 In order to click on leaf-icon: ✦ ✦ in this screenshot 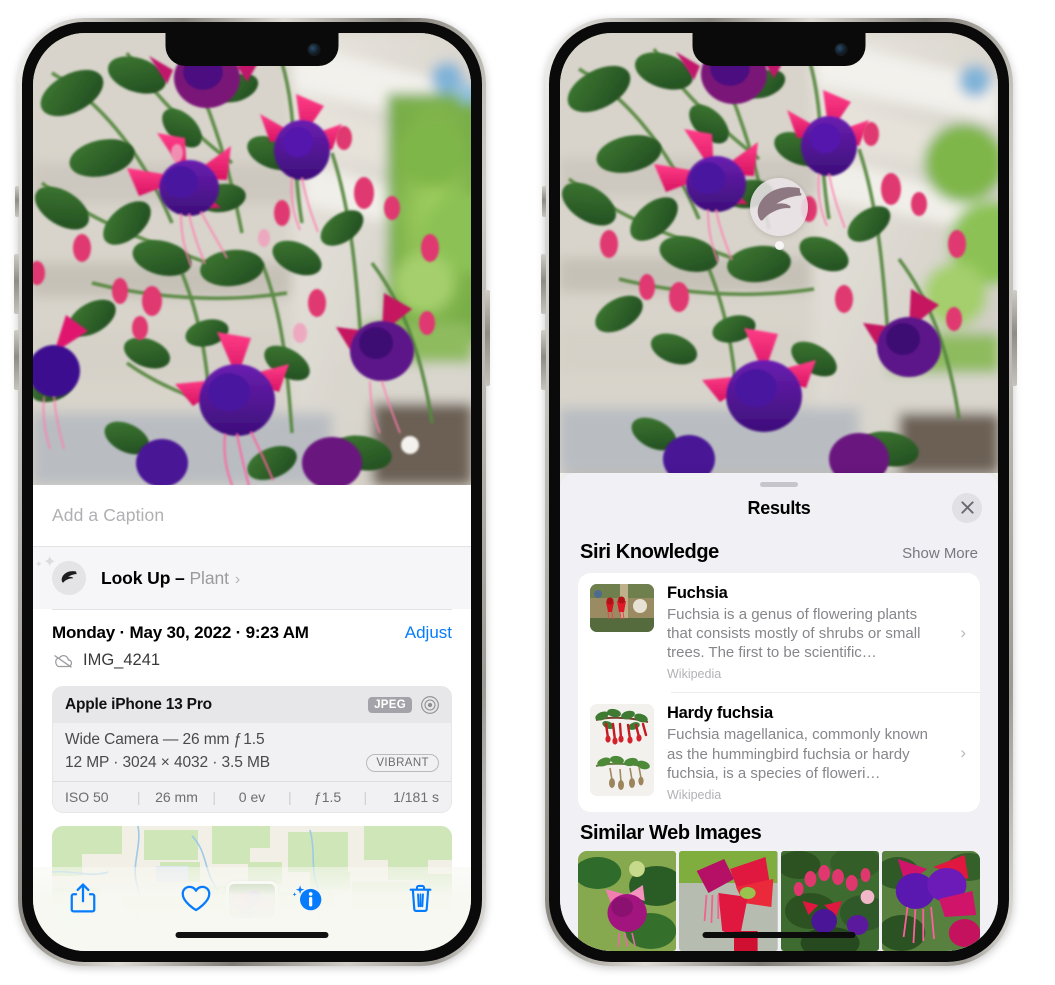, I will do `click(60, 574)`.